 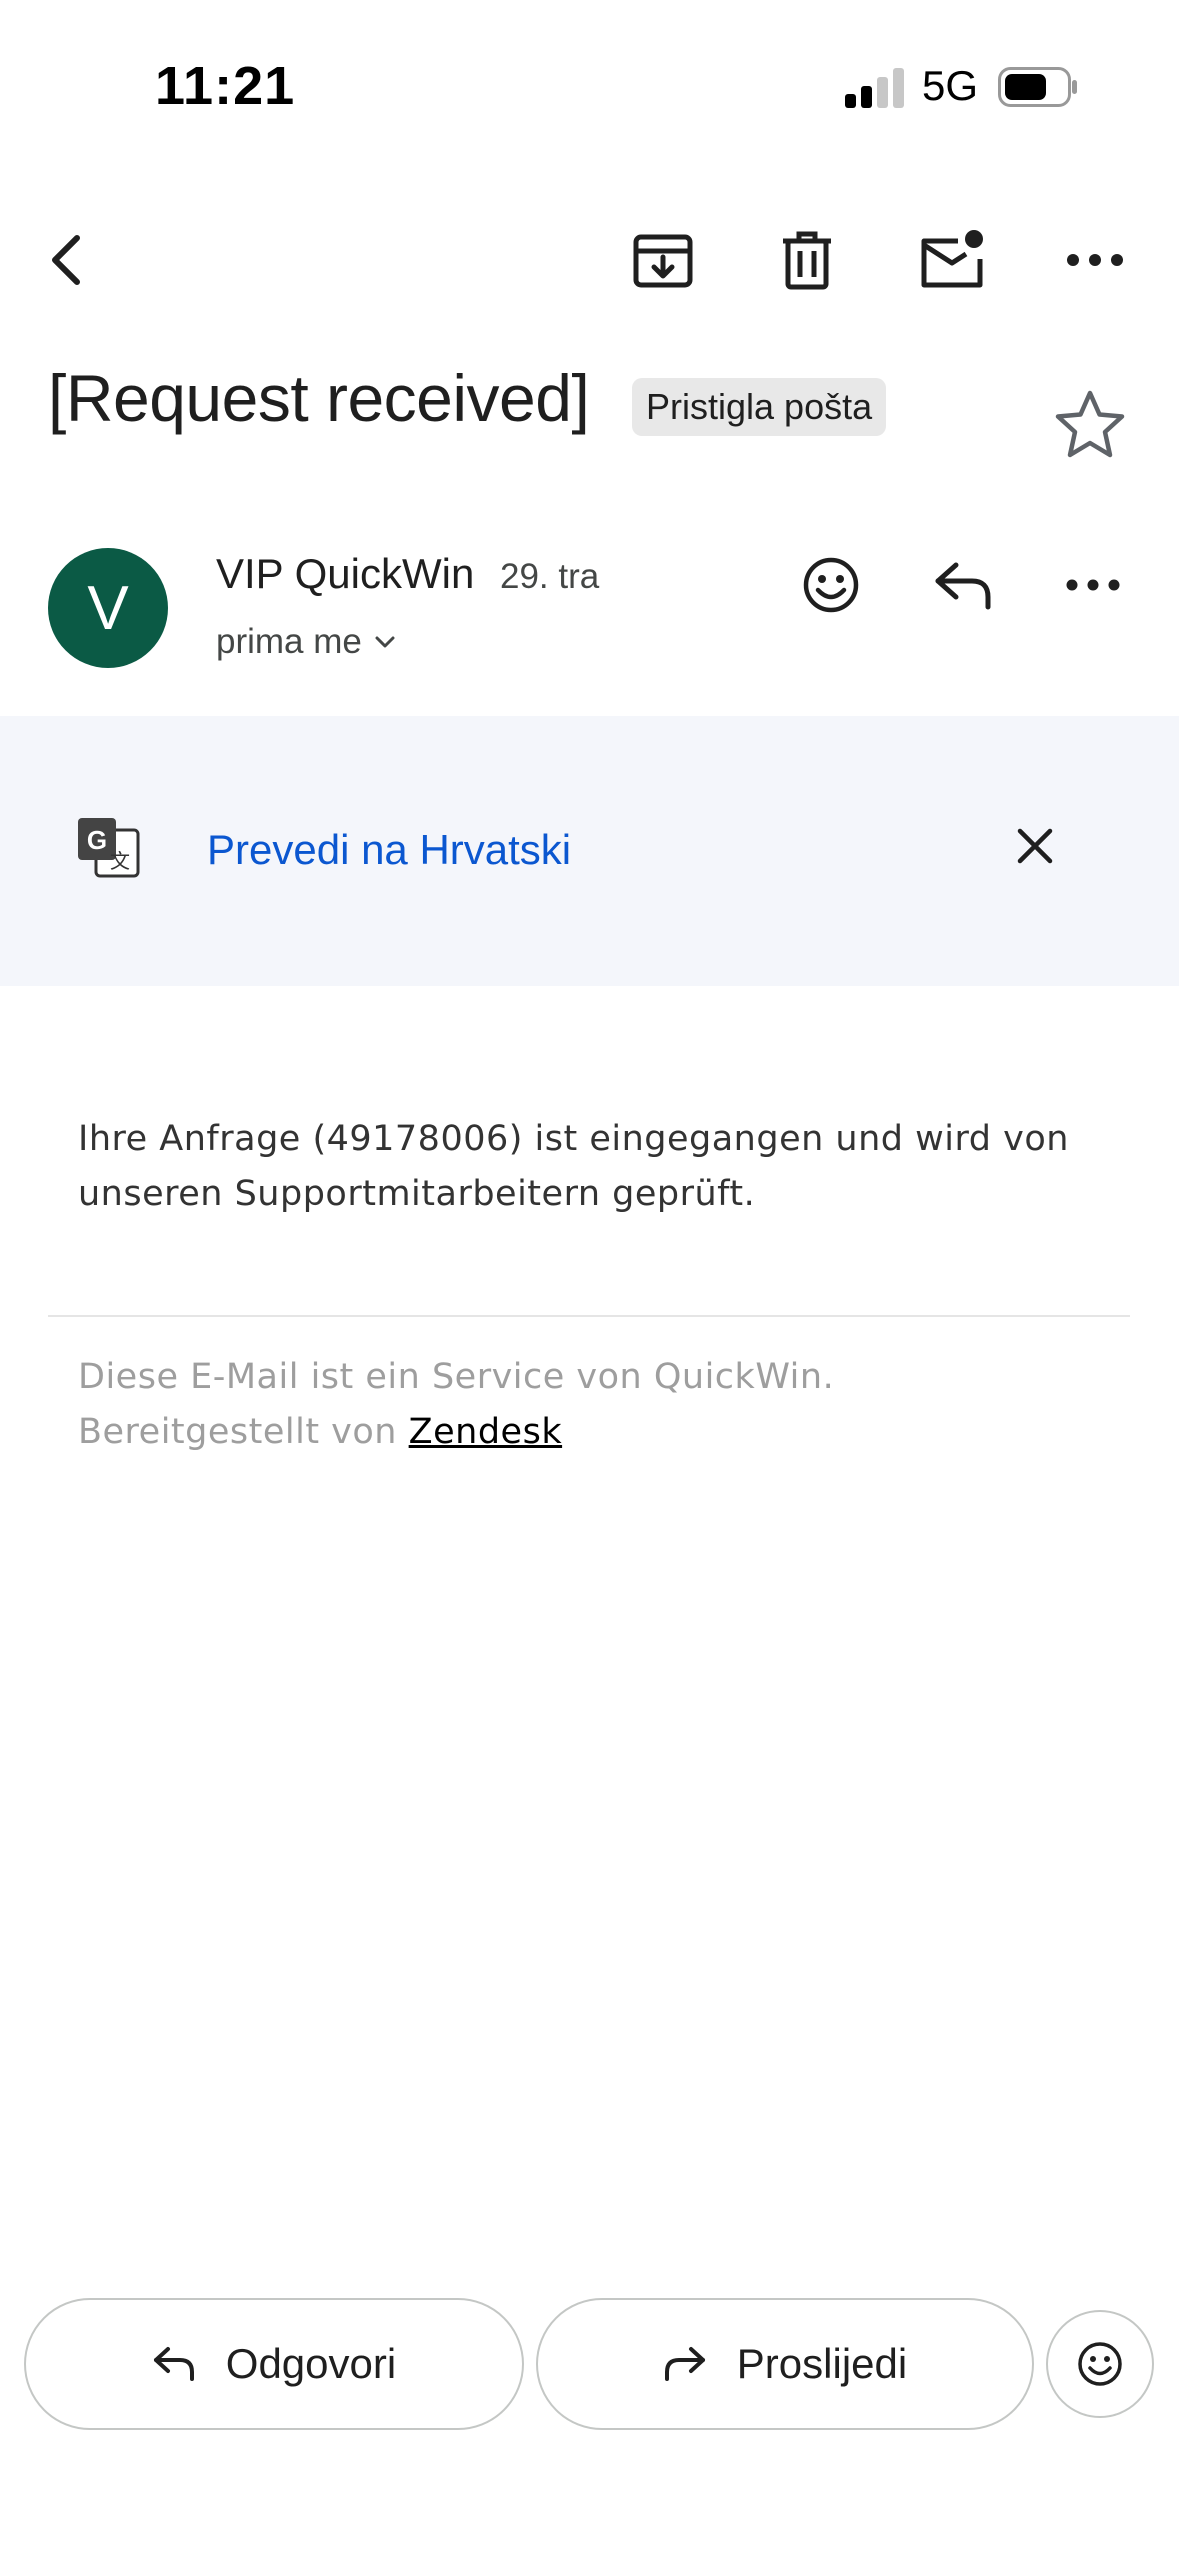 I want to click on zendesk-link: Zendesk, so click(x=485, y=1432).